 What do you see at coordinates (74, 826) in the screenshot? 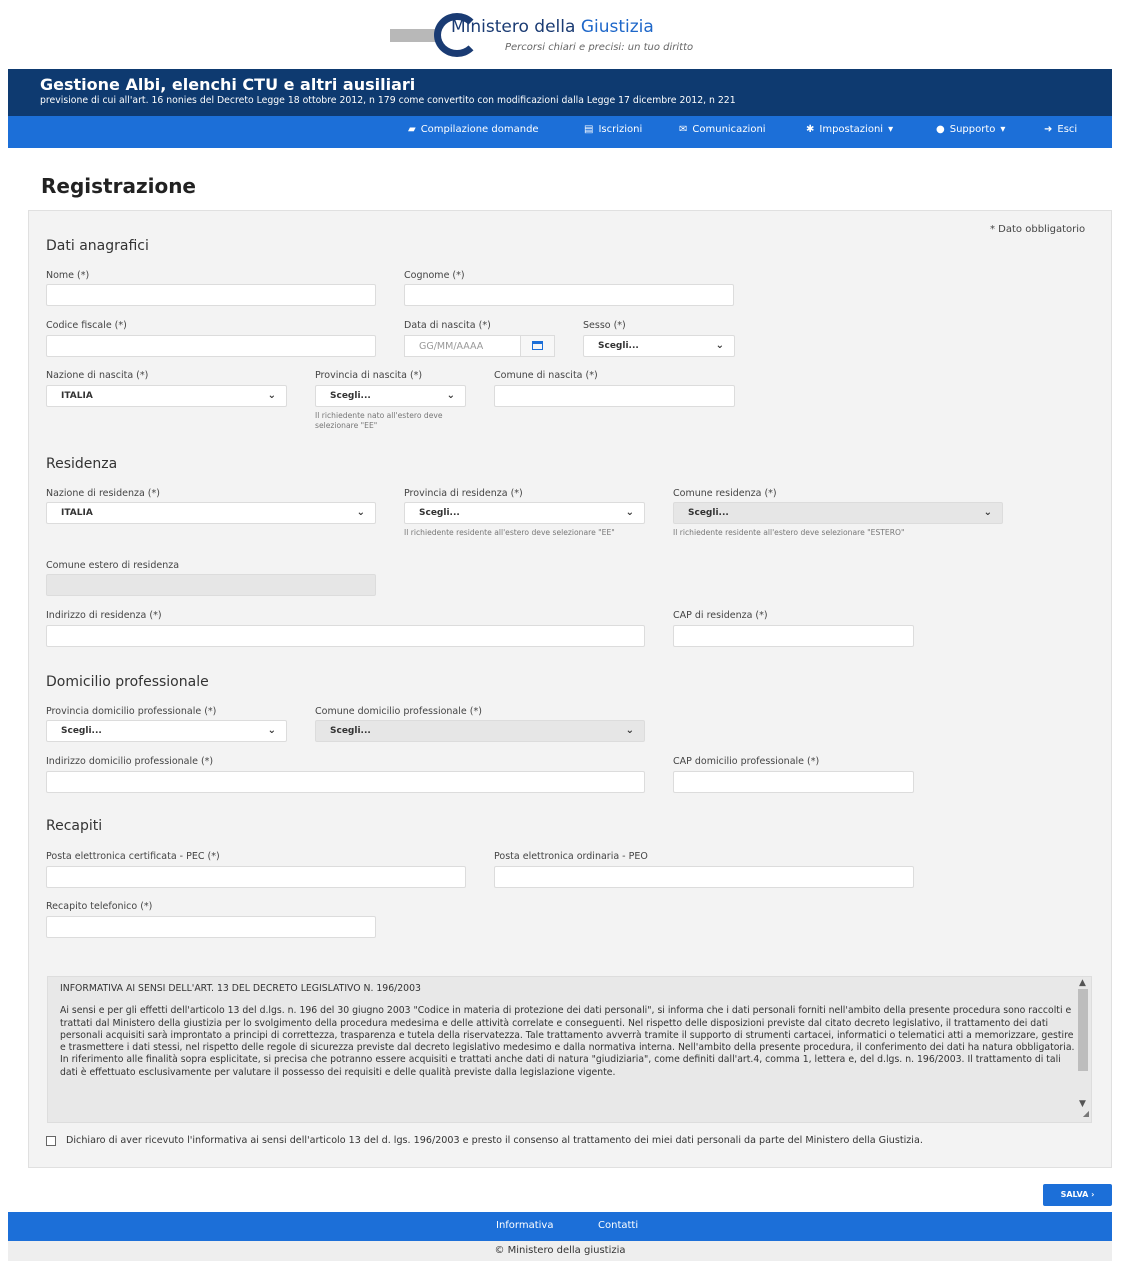
I see `section-heading-recapiti: Recapiti` at bounding box center [74, 826].